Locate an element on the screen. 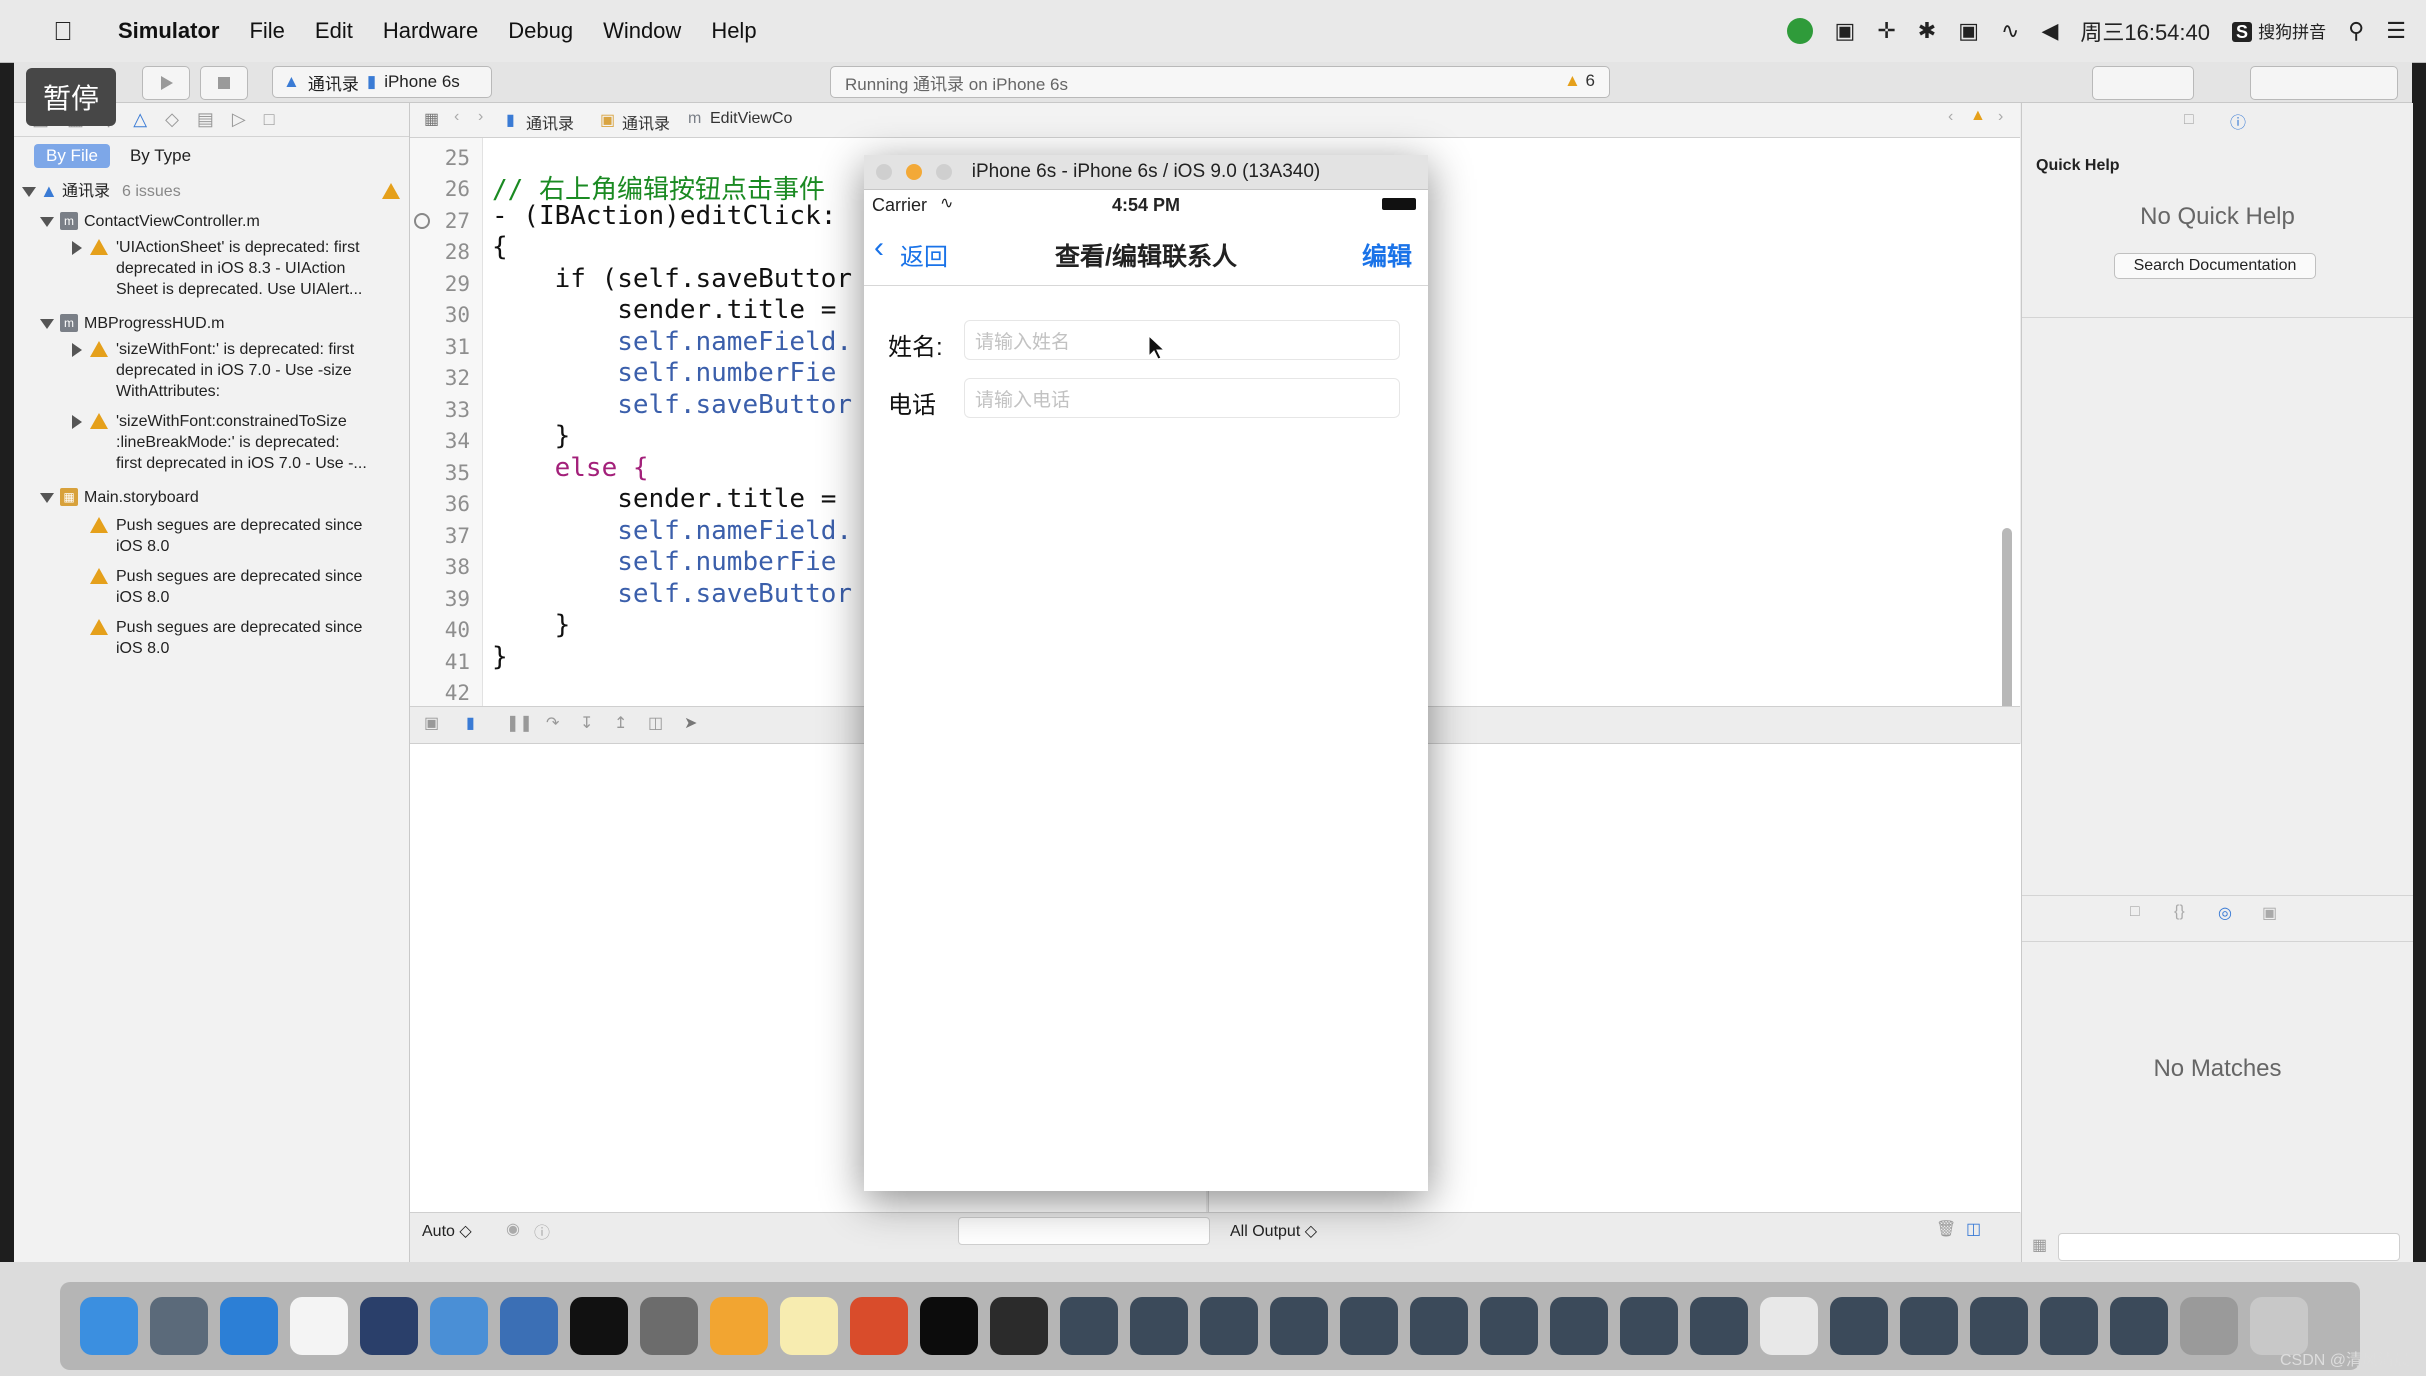  split-view-icon: ◫ is located at coordinates (1973, 1229).